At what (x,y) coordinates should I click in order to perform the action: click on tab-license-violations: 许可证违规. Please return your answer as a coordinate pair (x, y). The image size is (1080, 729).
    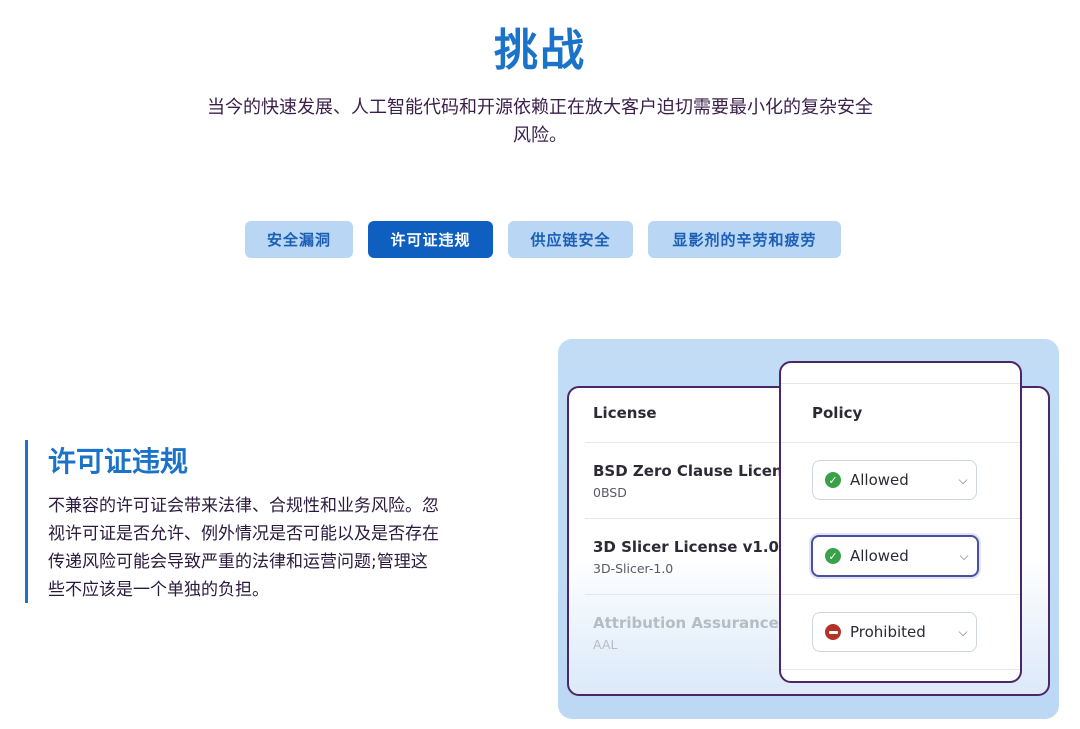
    Looking at the image, I should click on (430, 239).